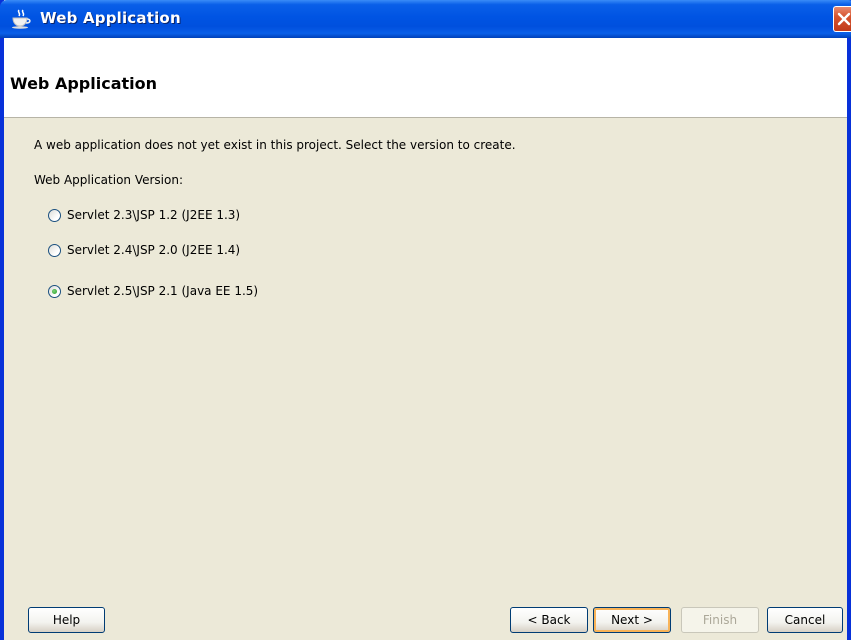 The width and height of the screenshot is (851, 640). Describe the element at coordinates (154, 215) in the screenshot. I see `radio-label: Servlet 2.3\JSP 1.2 (J2EE 1.3)` at that location.